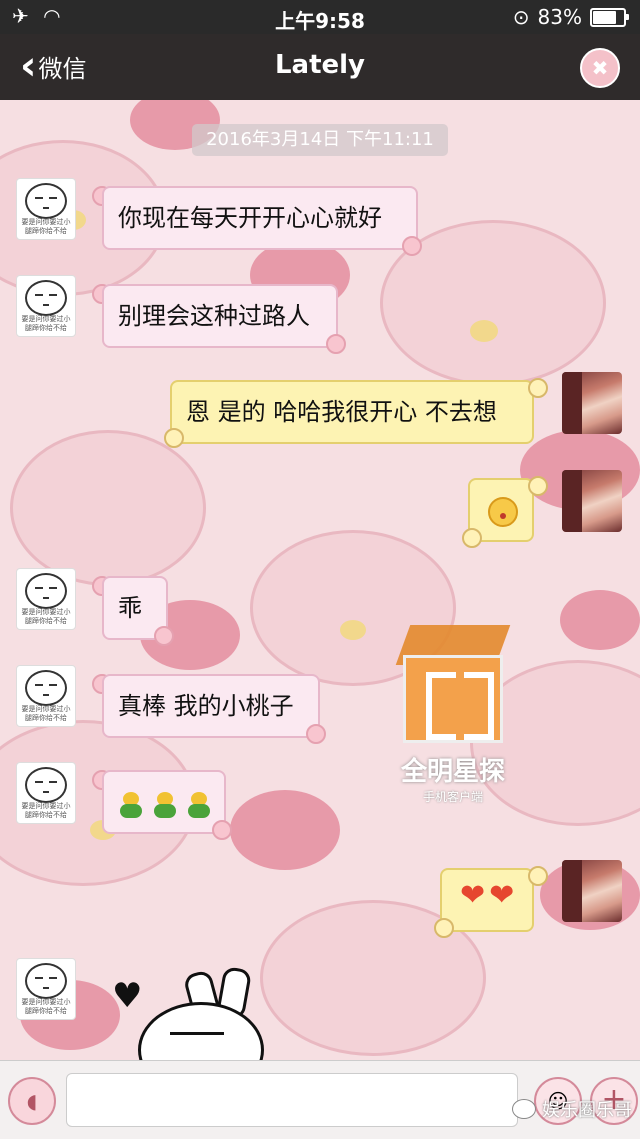 This screenshot has width=640, height=1139. I want to click on message-timestamp: 2016年3月14日 下午11:11, so click(320, 140).